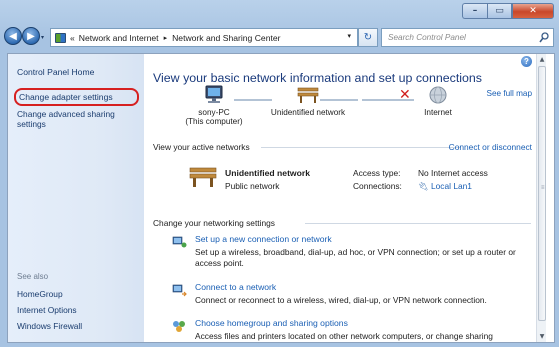 The image size is (559, 347). What do you see at coordinates (119, 38) in the screenshot?
I see `breadcrumb-network-and-internet: Network and Internet` at bounding box center [119, 38].